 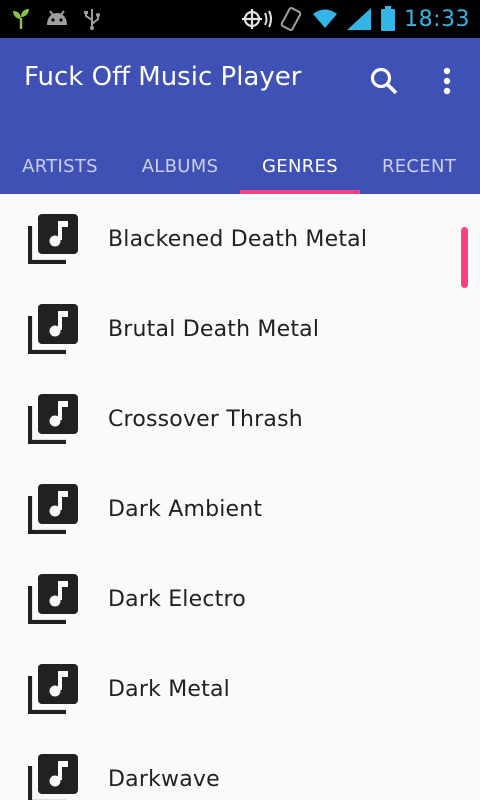 What do you see at coordinates (169, 689) in the screenshot?
I see `genre-label: Dark Metal` at bounding box center [169, 689].